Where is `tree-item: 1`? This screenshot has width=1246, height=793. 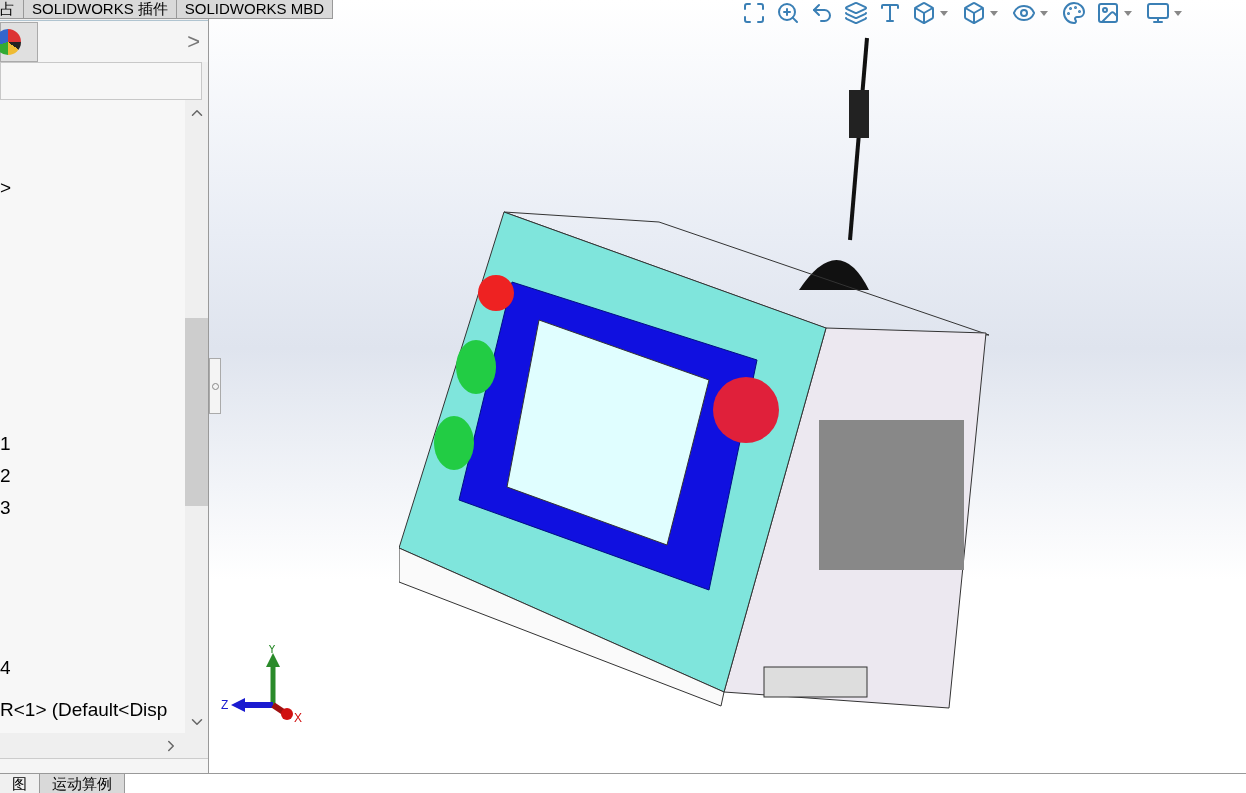
tree-item: 1 is located at coordinates (92, 444).